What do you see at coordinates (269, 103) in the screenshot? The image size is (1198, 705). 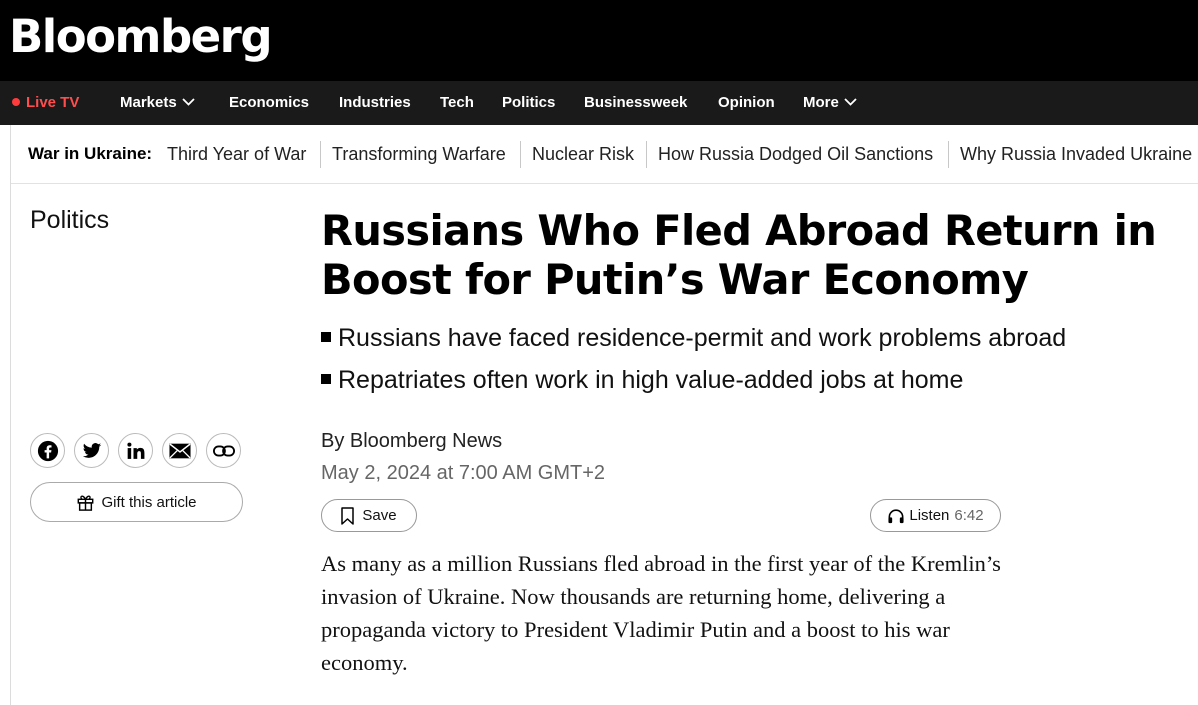 I see `nav-economics: Economics` at bounding box center [269, 103].